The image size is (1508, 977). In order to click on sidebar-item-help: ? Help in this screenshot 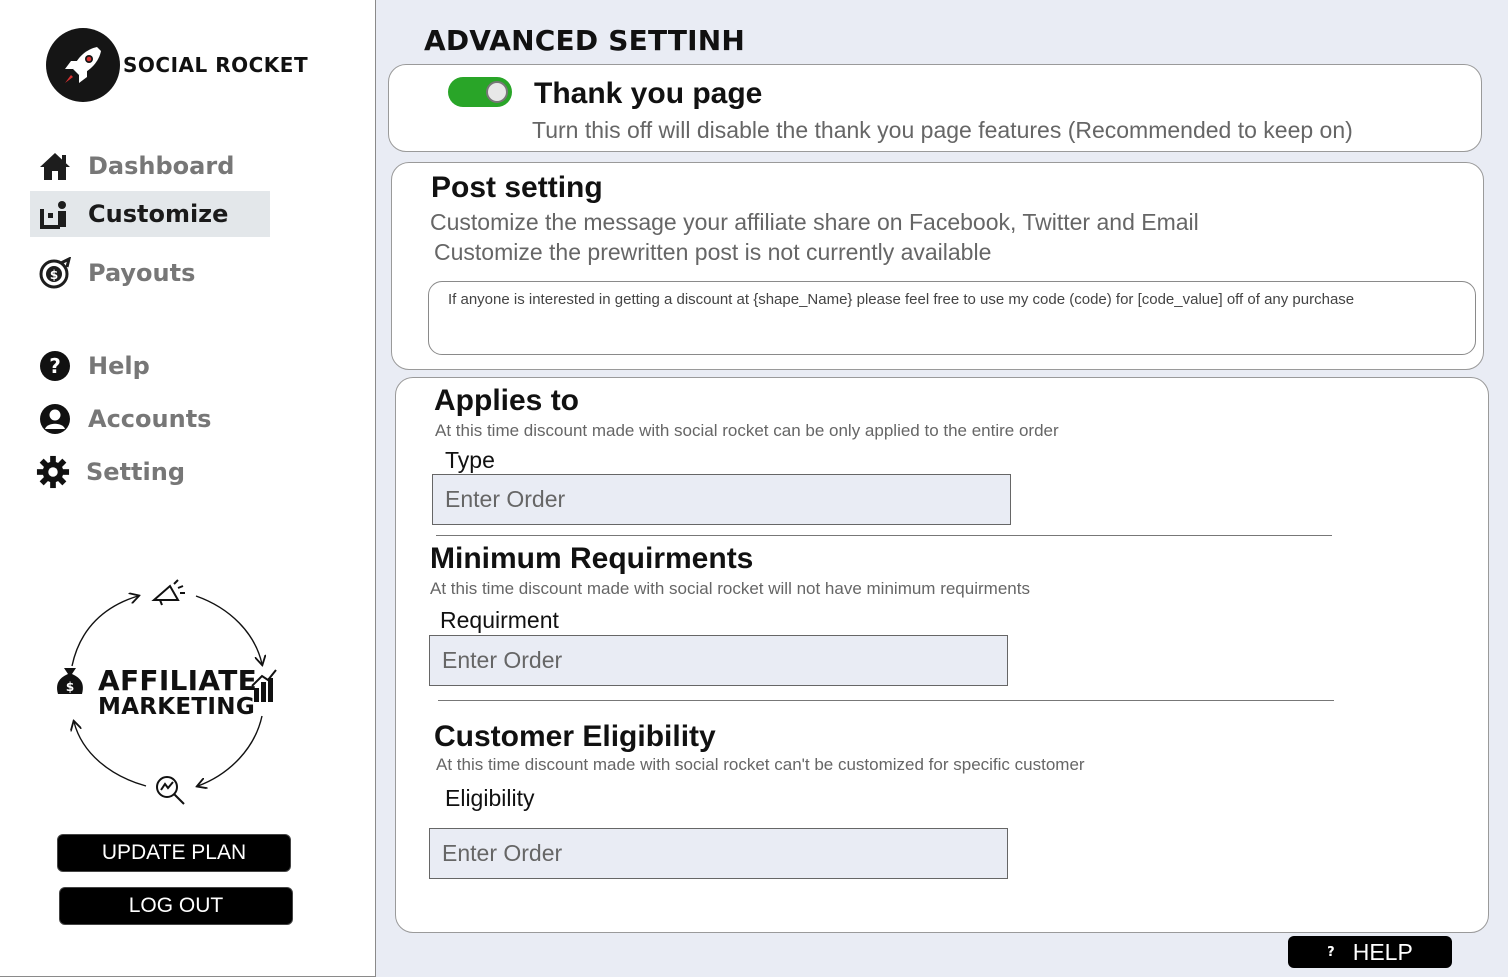, I will do `click(150, 366)`.